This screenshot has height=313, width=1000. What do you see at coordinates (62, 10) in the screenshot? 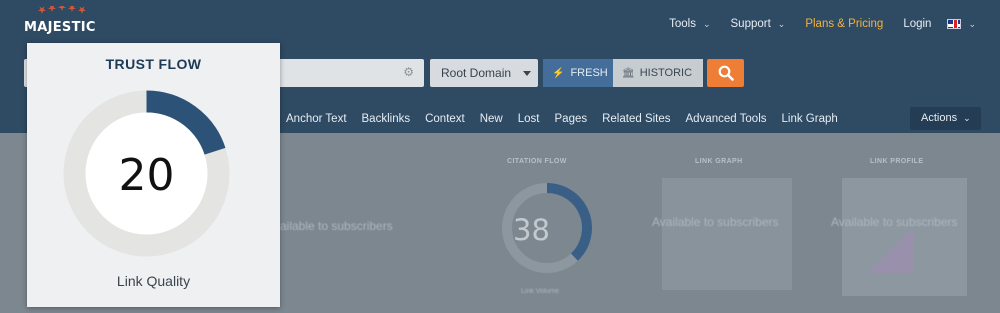
I see `logo-stars-icon` at bounding box center [62, 10].